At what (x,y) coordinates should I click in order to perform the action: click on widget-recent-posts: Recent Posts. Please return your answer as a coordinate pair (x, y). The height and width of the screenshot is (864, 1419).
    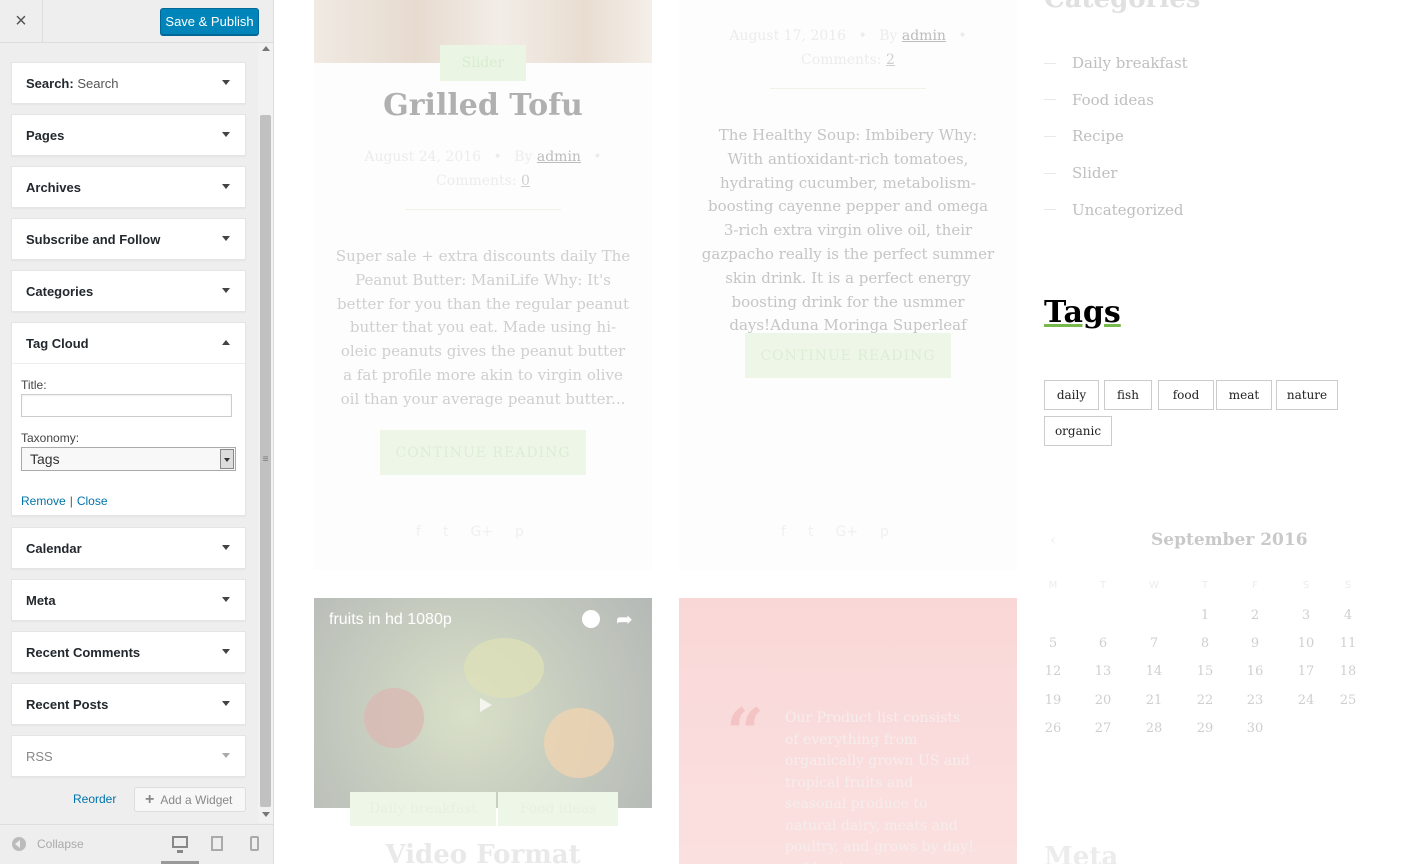
    Looking at the image, I should click on (128, 704).